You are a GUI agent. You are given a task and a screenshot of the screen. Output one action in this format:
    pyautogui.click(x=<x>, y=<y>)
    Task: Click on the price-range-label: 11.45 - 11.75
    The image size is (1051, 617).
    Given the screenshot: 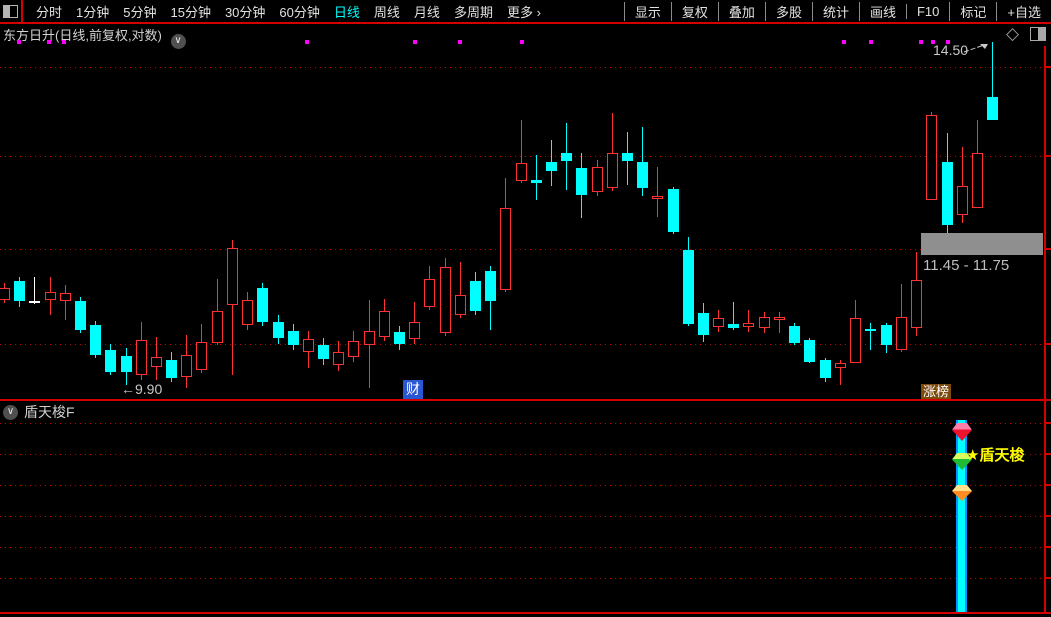 What is the action you would take?
    pyautogui.click(x=966, y=265)
    